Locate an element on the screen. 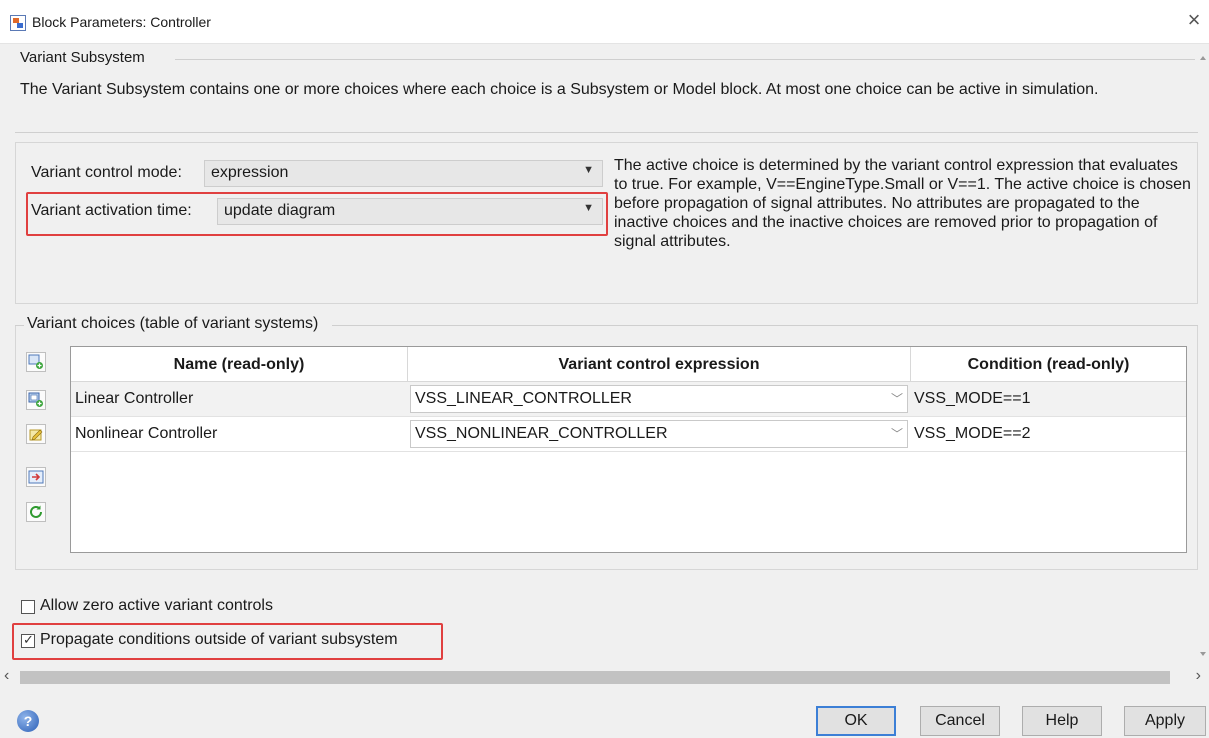 The height and width of the screenshot is (738, 1209). refresh-button is located at coordinates (36, 512).